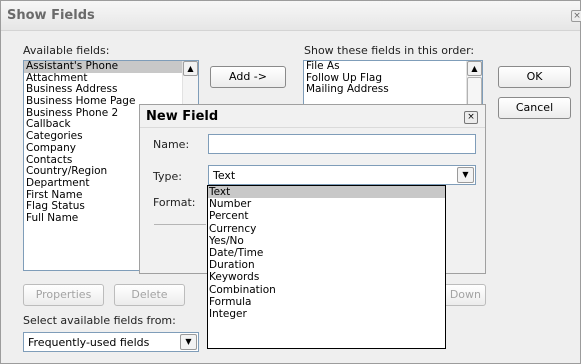 The width and height of the screenshot is (581, 364). Describe the element at coordinates (326, 277) in the screenshot. I see `type-option-item: Keywords` at that location.